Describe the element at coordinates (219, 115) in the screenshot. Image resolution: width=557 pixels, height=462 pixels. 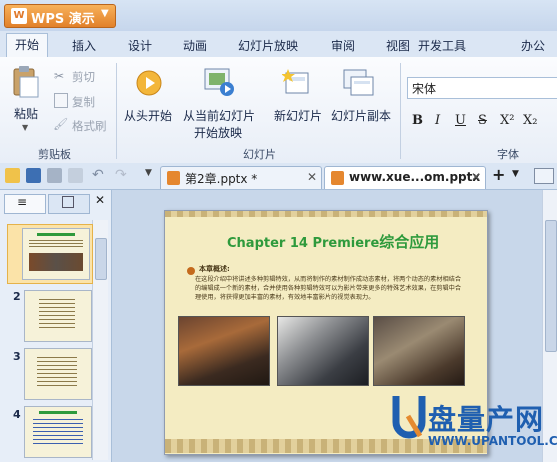
I see `play-from-current-button: 从当前幻灯片` at that location.